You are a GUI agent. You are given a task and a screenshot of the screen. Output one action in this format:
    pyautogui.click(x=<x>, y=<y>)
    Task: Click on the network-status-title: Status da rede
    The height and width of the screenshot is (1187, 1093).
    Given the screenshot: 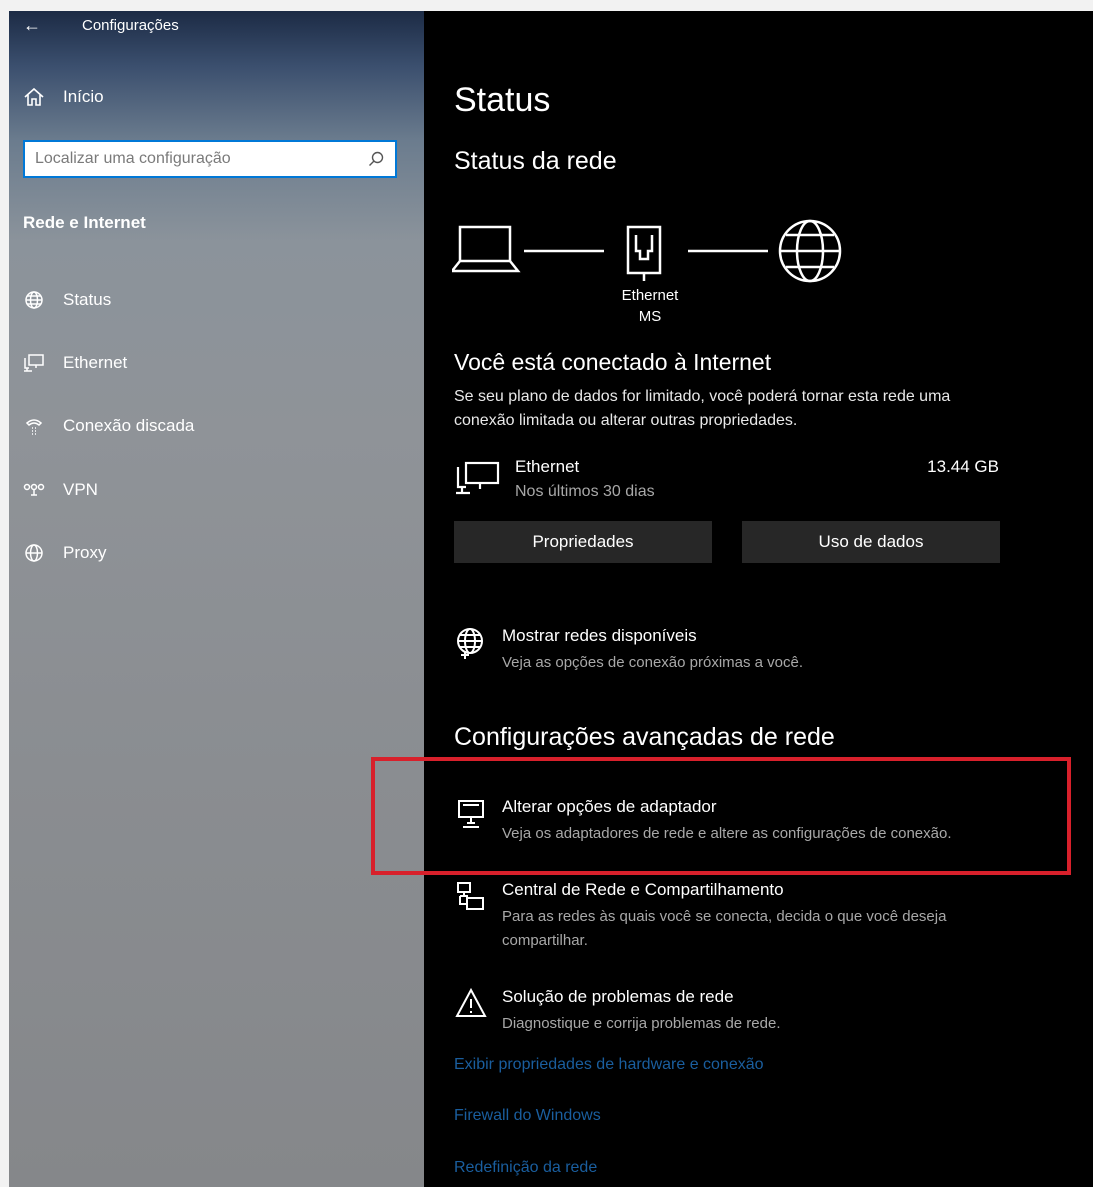 What is the action you would take?
    pyautogui.click(x=535, y=161)
    